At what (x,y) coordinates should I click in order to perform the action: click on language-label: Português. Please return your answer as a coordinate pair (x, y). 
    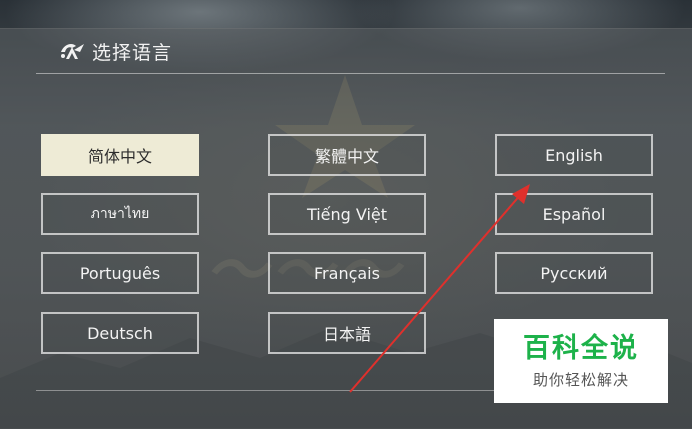
    Looking at the image, I should click on (120, 273).